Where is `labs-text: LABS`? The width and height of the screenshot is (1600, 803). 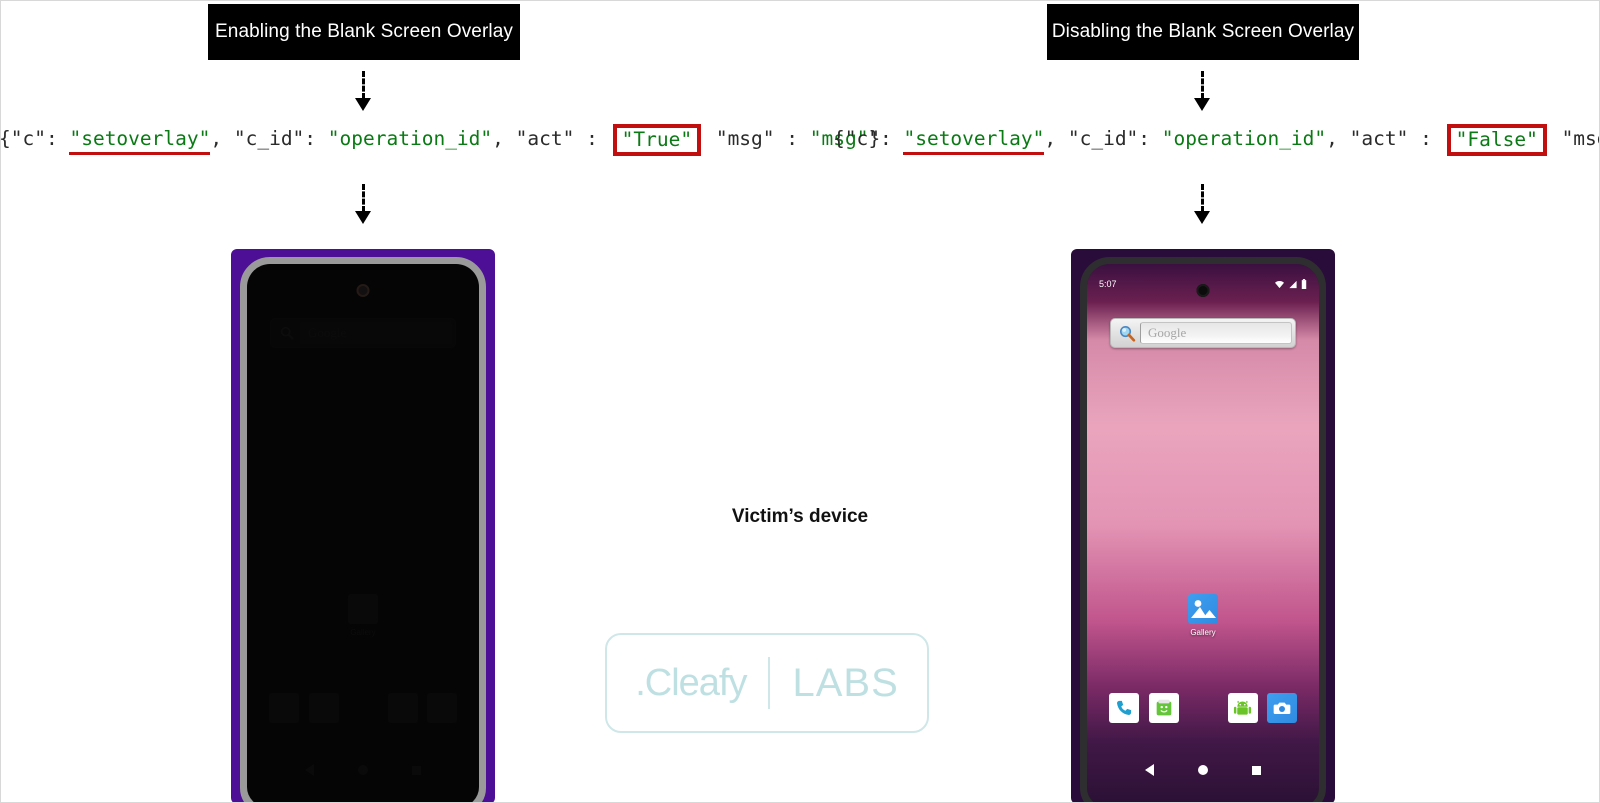 labs-text: LABS is located at coordinates (845, 682).